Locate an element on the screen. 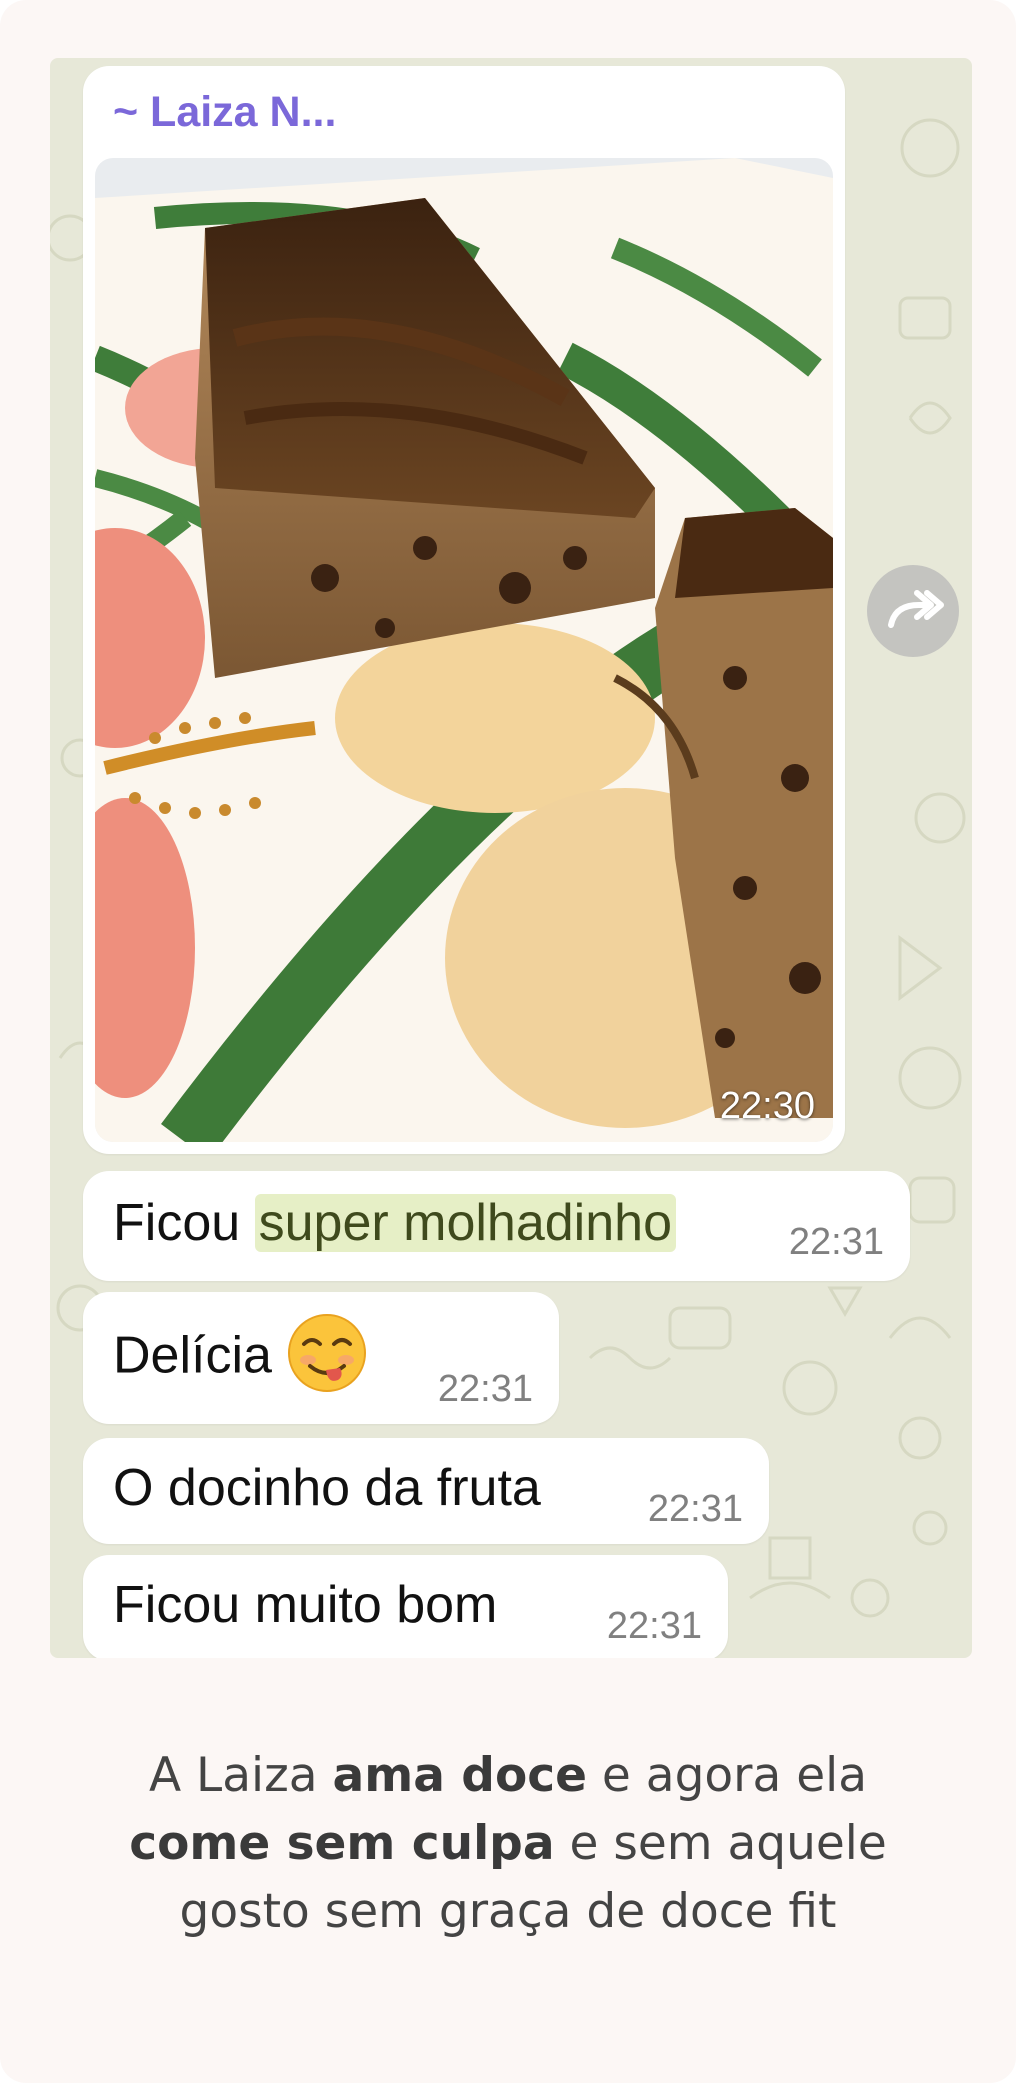  message-text: O docinho da fruta is located at coordinates (327, 1488).